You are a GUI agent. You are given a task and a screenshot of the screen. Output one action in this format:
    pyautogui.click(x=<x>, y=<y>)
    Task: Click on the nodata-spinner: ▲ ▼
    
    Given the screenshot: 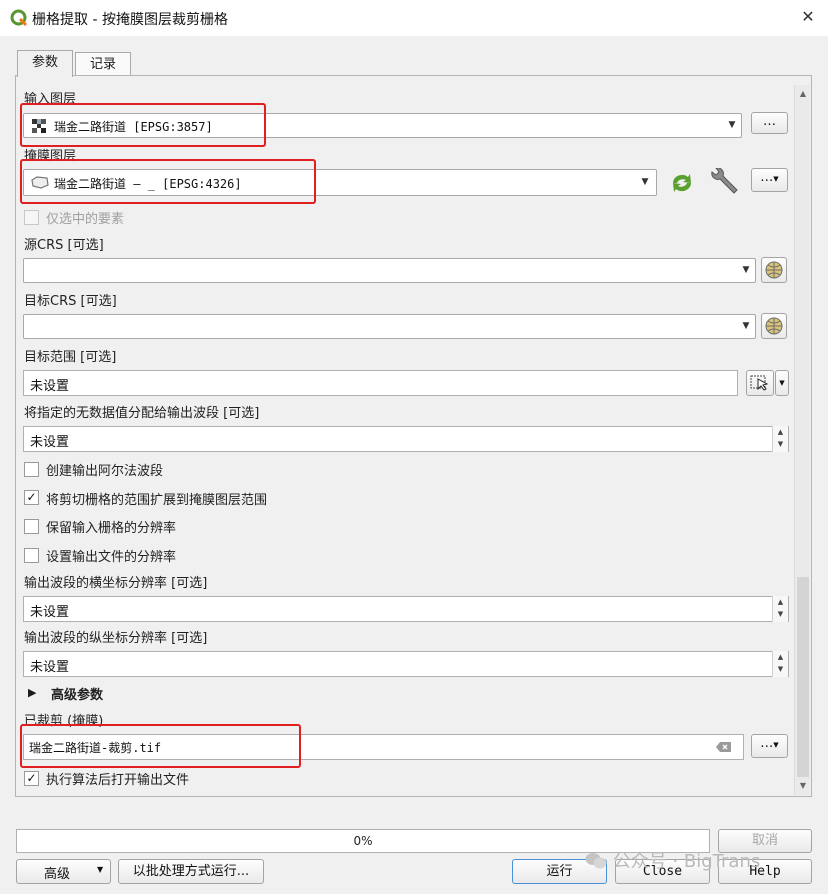 What is the action you would take?
    pyautogui.click(x=780, y=439)
    